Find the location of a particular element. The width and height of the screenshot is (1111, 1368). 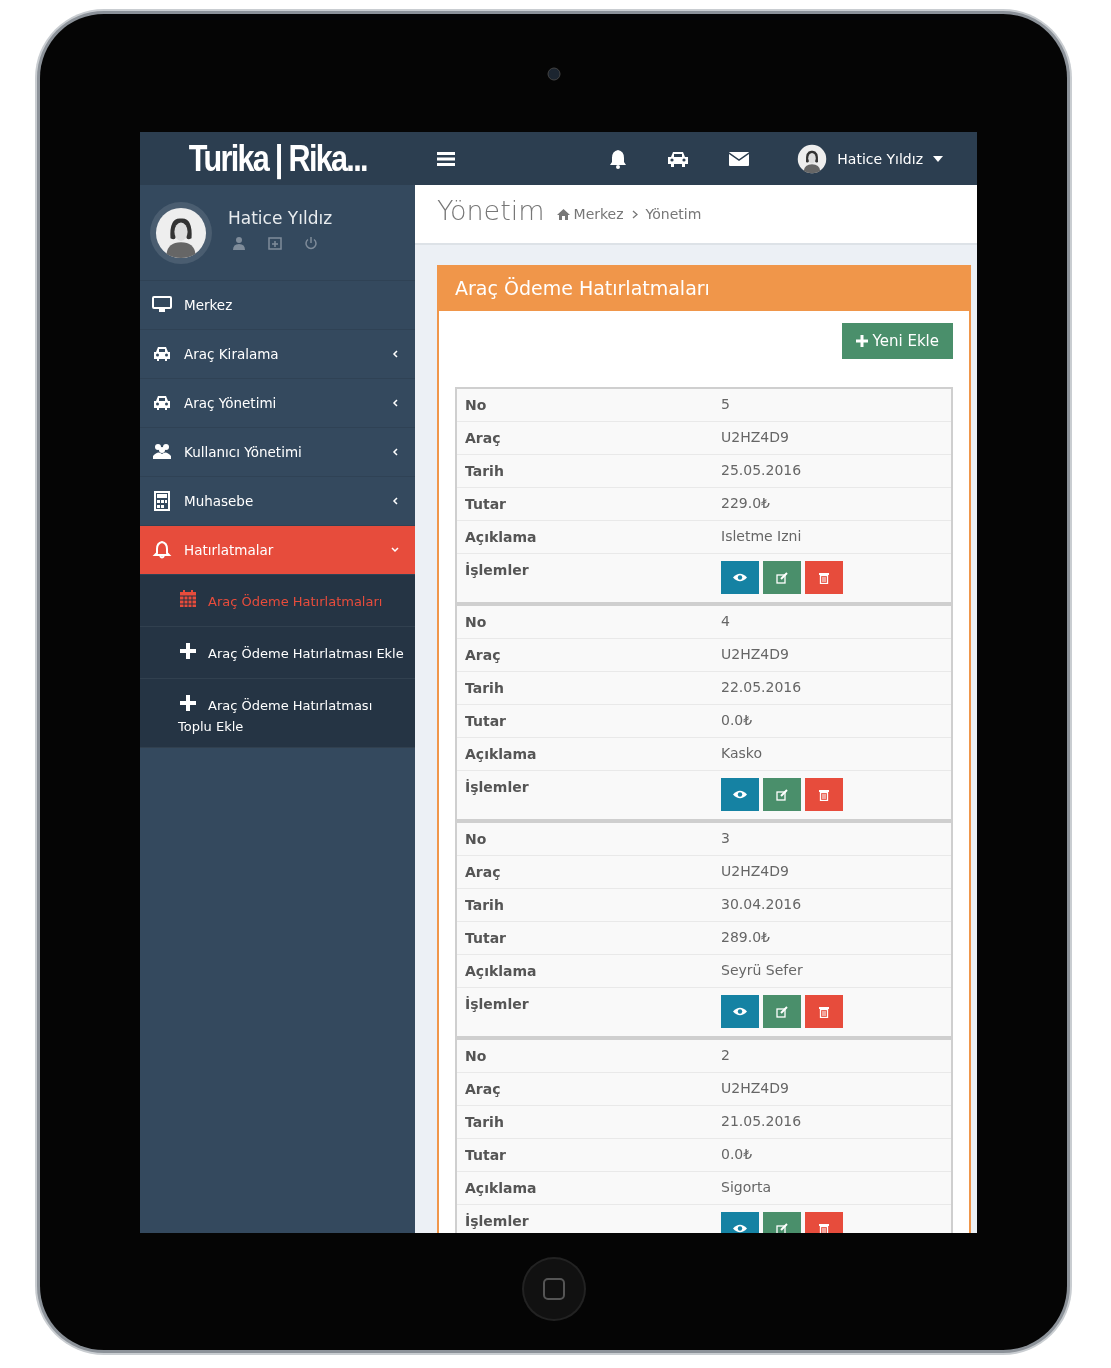

user-name: Hatice Yıldız is located at coordinates (280, 217).